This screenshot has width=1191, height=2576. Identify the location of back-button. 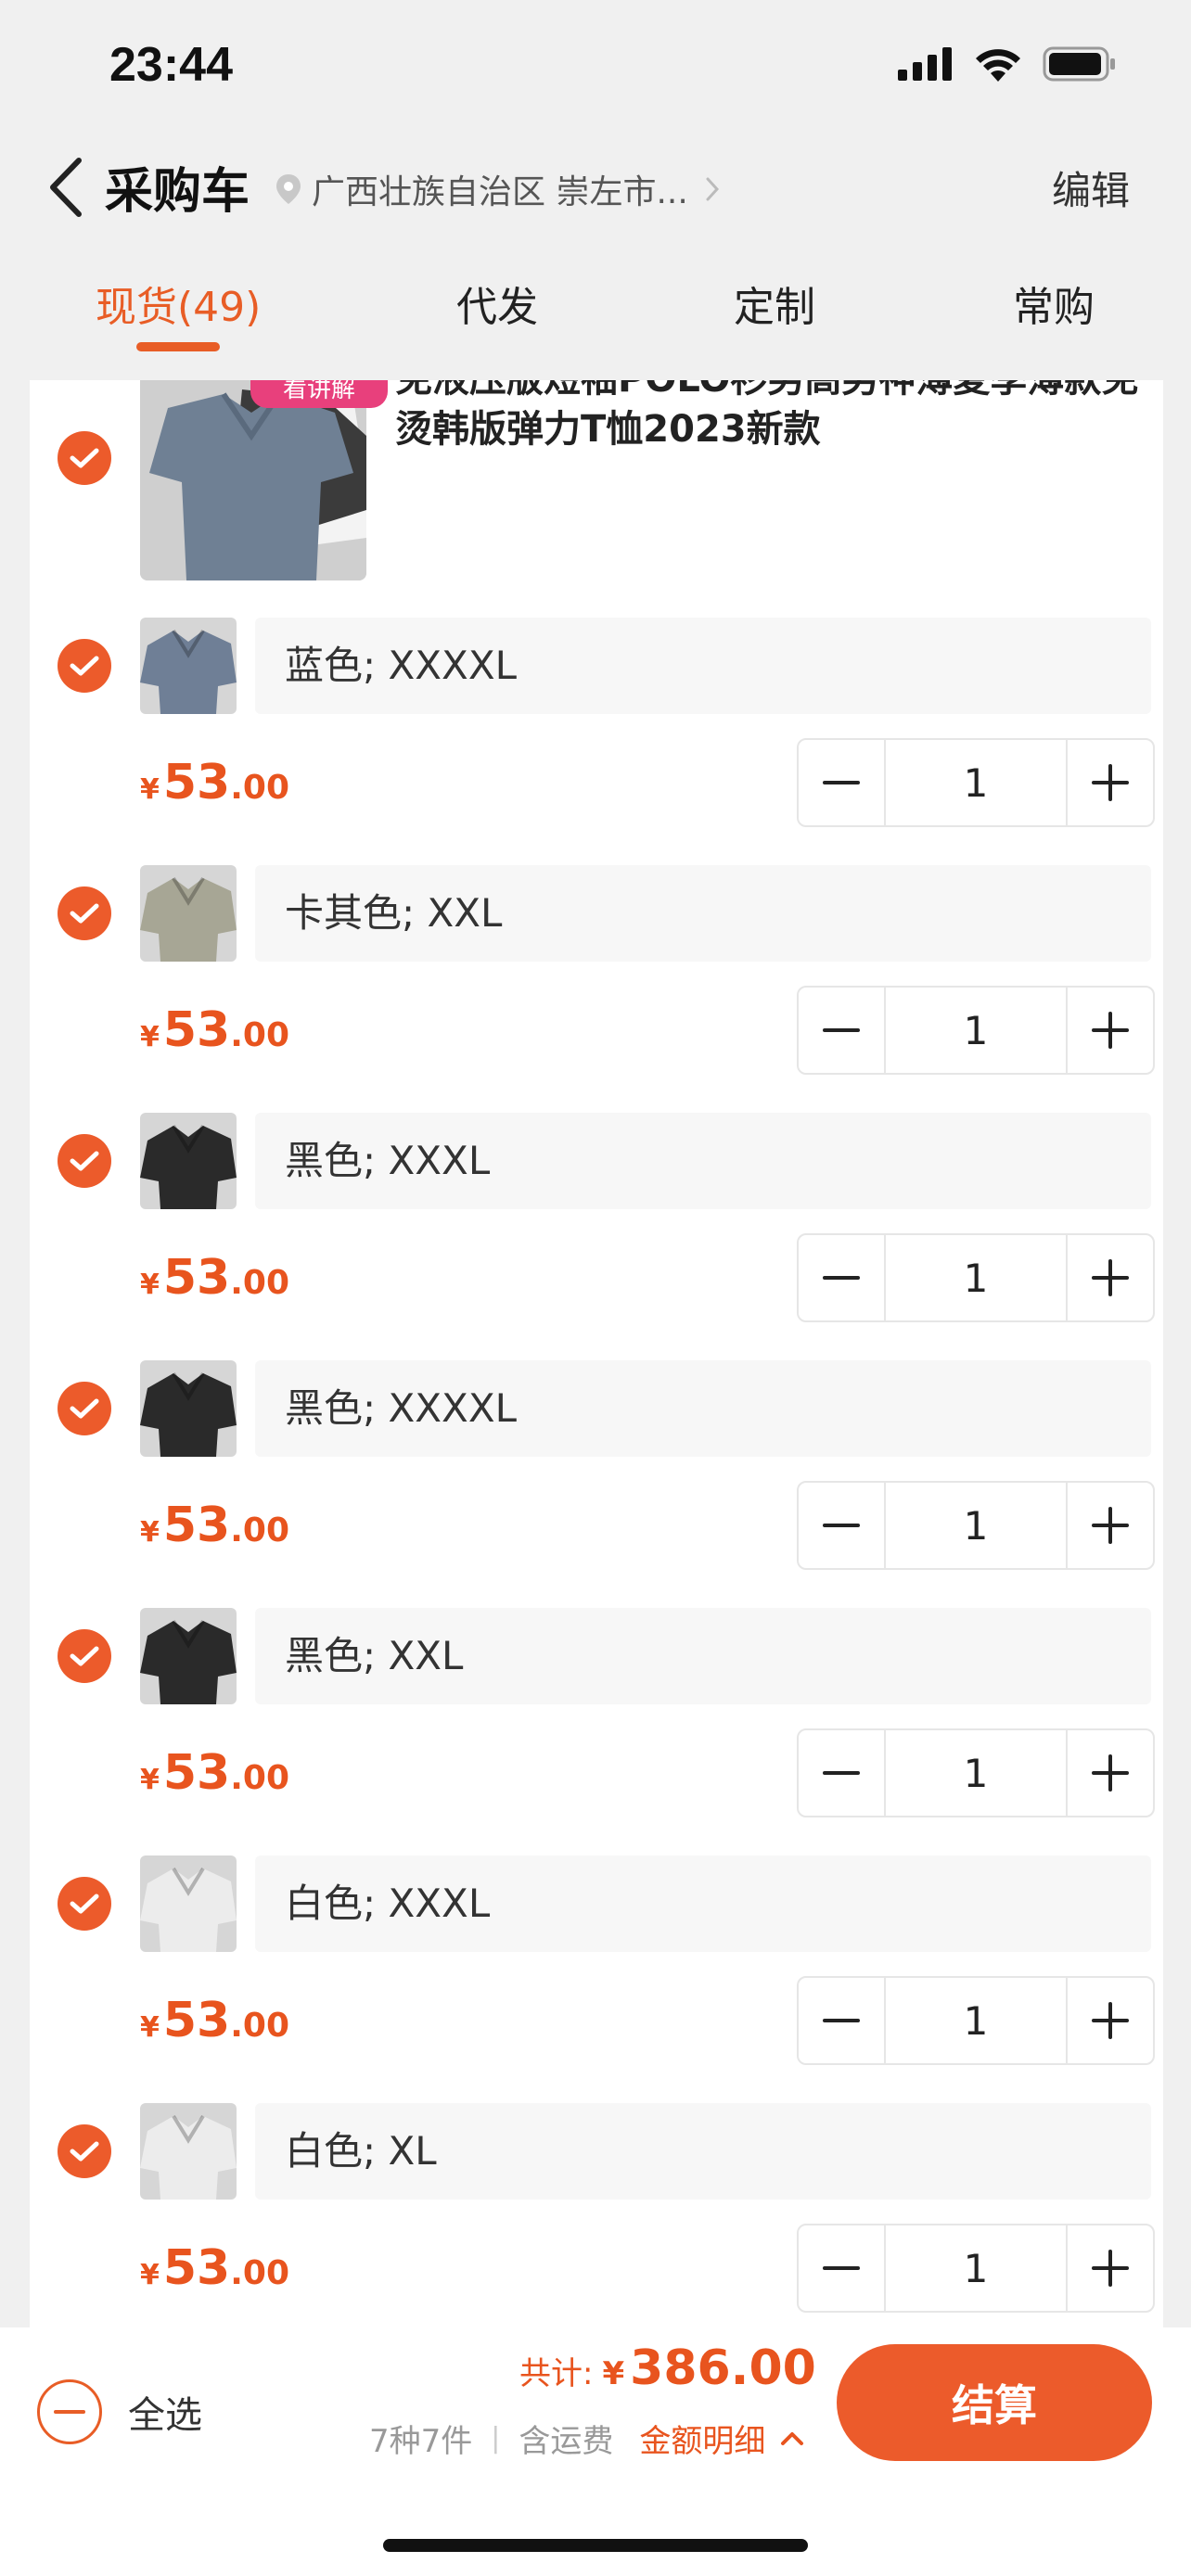
(66, 187).